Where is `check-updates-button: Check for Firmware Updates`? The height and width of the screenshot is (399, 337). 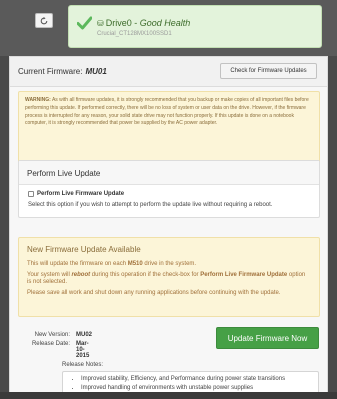 check-updates-button: Check for Firmware Updates is located at coordinates (268, 71).